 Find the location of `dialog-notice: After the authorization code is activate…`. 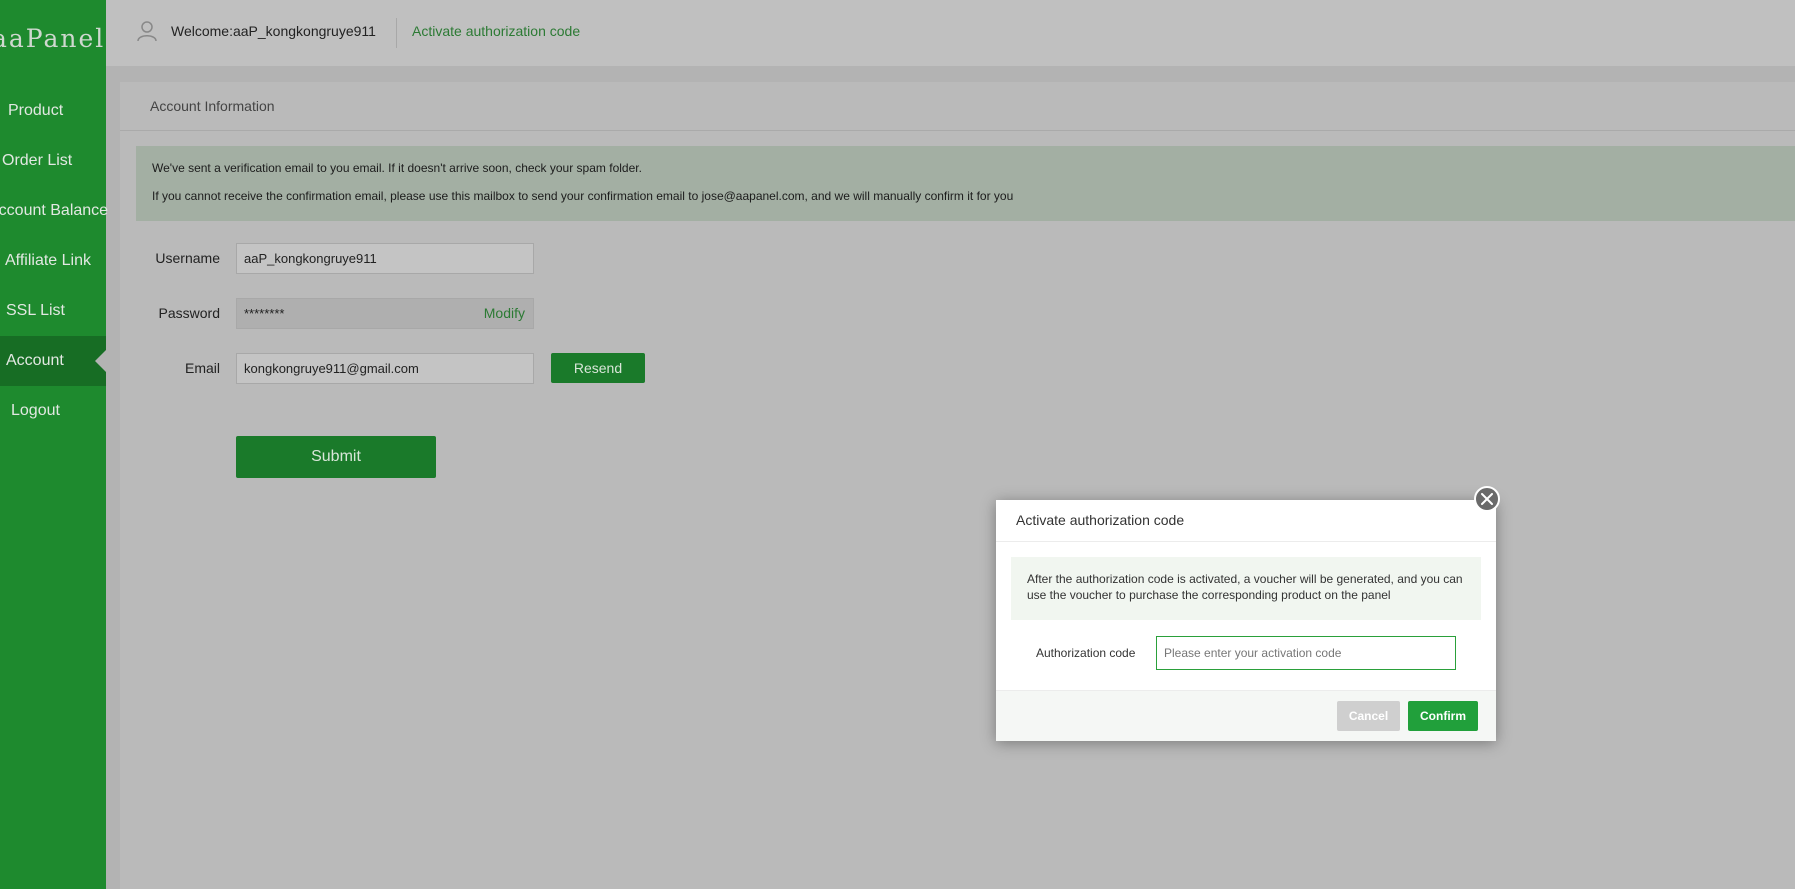

dialog-notice: After the authorization code is activate… is located at coordinates (1246, 588).